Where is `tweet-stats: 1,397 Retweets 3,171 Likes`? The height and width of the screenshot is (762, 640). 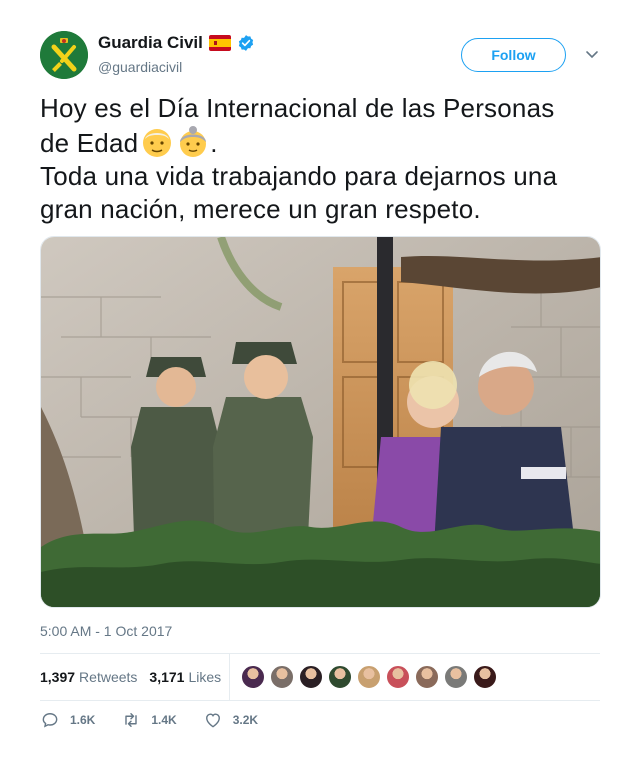
tweet-stats: 1,397 Retweets 3,171 Likes is located at coordinates (136, 677).